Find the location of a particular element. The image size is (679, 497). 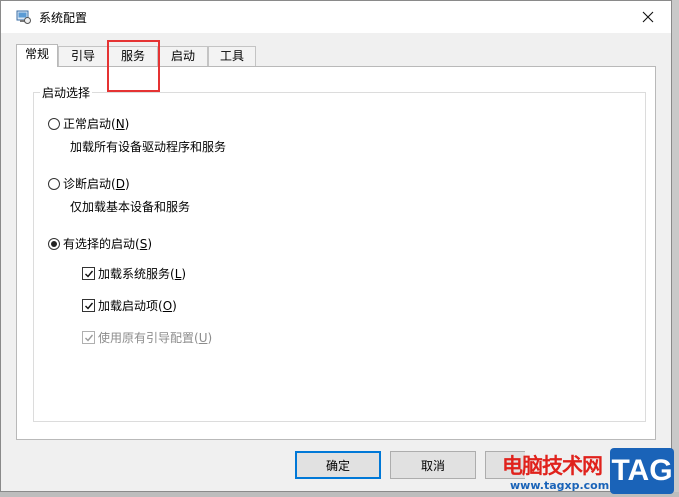

tab-general: 常规 is located at coordinates (37, 55).